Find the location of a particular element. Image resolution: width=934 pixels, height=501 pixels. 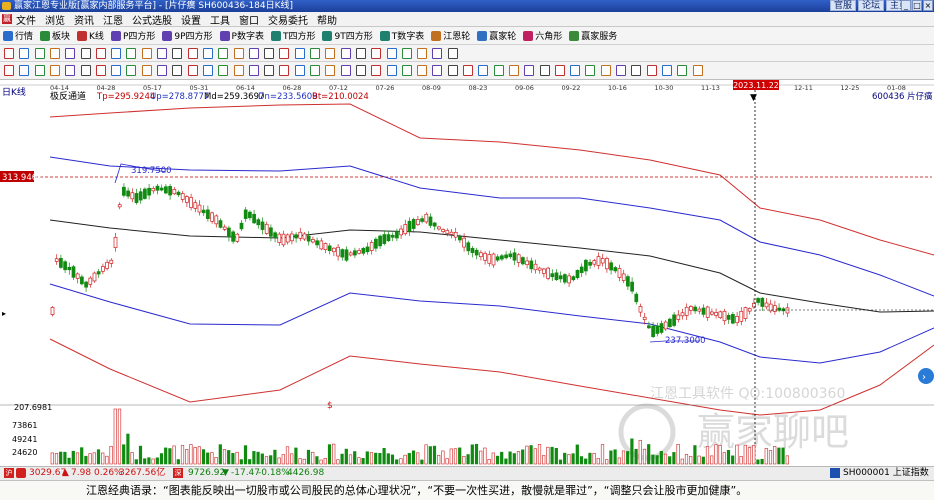

menu-news: 资讯 is located at coordinates (84, 19).